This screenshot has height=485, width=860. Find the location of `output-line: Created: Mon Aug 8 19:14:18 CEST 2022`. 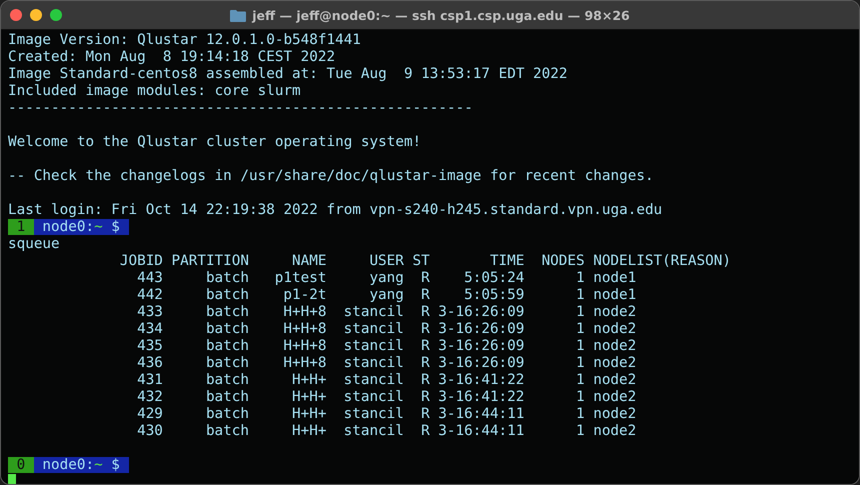

output-line: Created: Mon Aug 8 19:14:18 CEST 2022 is located at coordinates (172, 57).